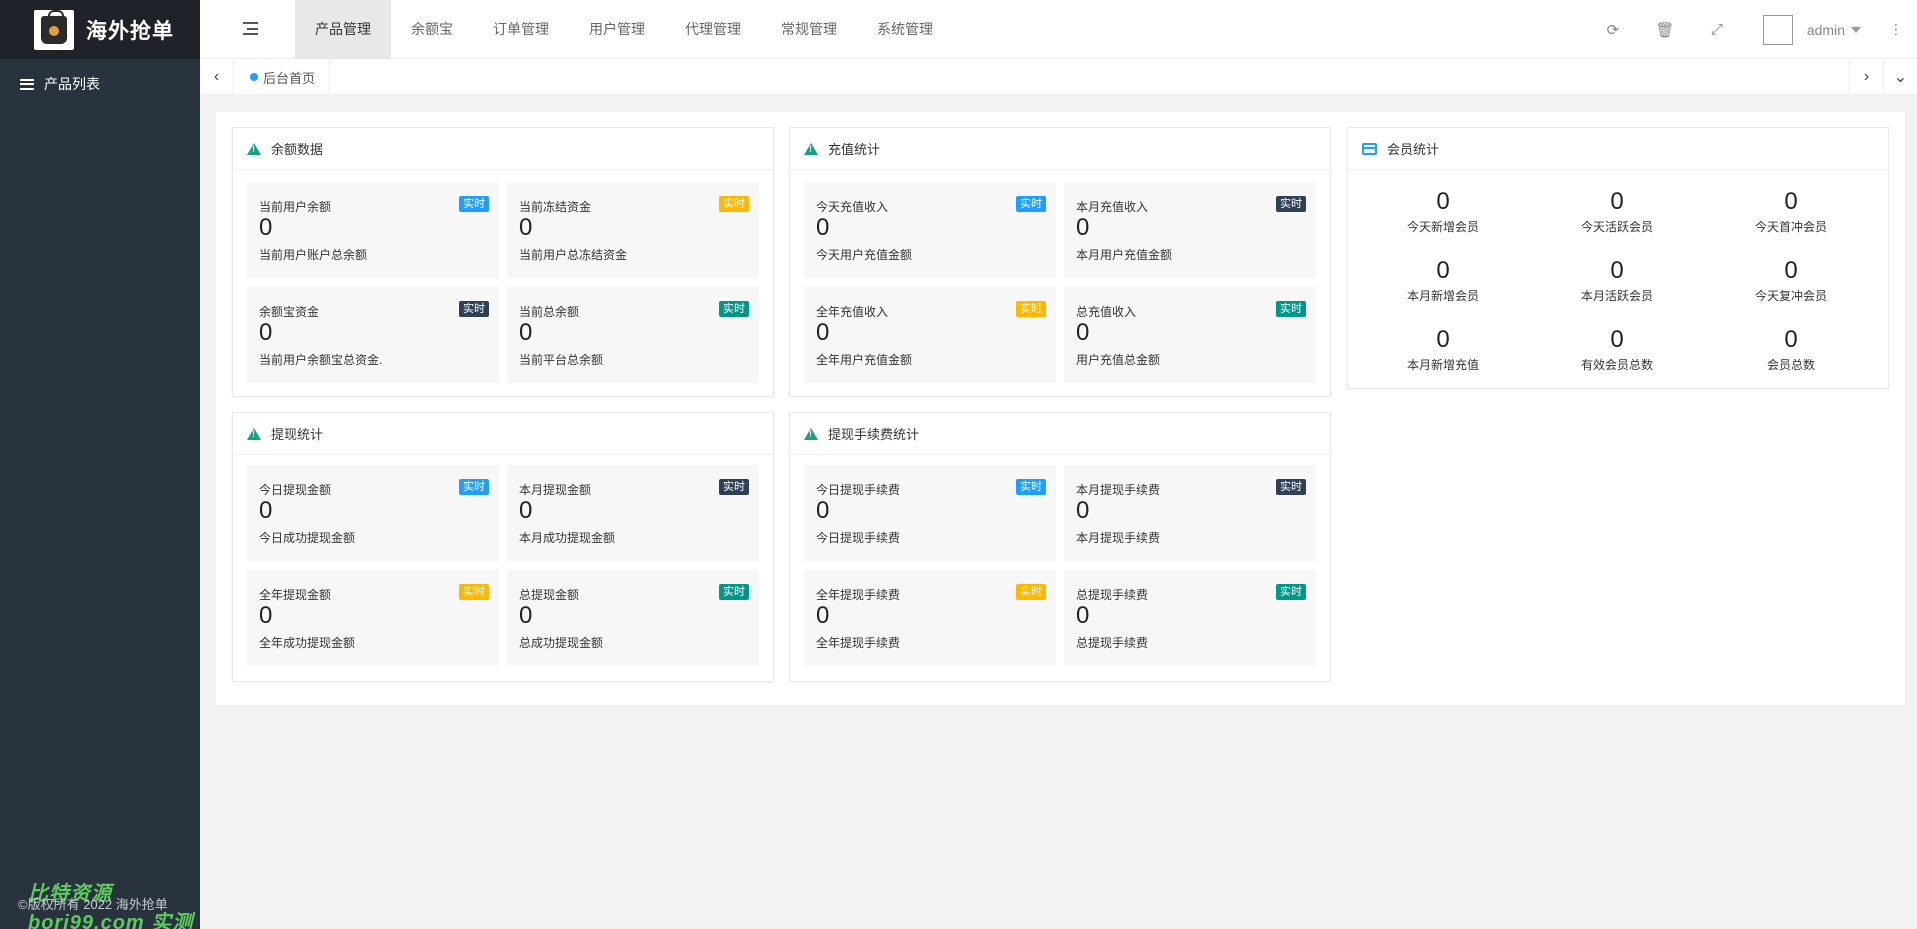 This screenshot has width=1917, height=929. I want to click on stat-label: 本月新增充值, so click(1442, 365).